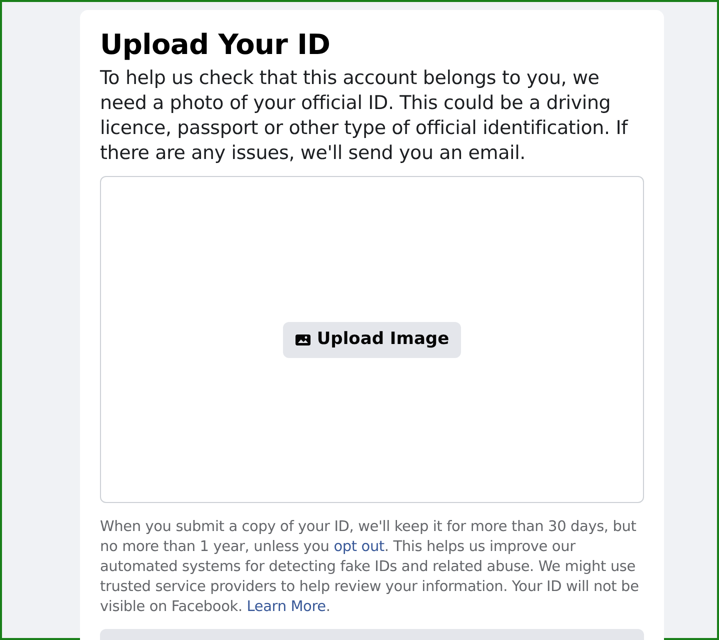 This screenshot has width=719, height=640. I want to click on upload-image-button: Upload Image, so click(372, 340).